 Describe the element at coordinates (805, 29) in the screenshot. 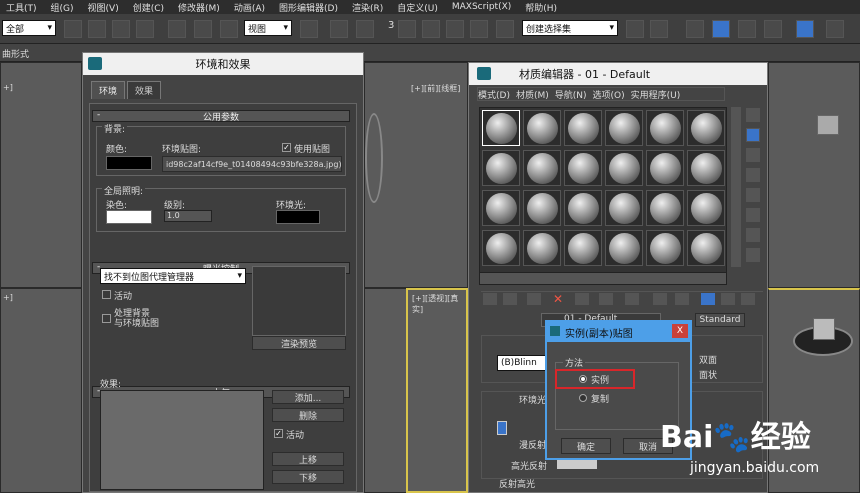

I see `material-editor-icon` at that location.